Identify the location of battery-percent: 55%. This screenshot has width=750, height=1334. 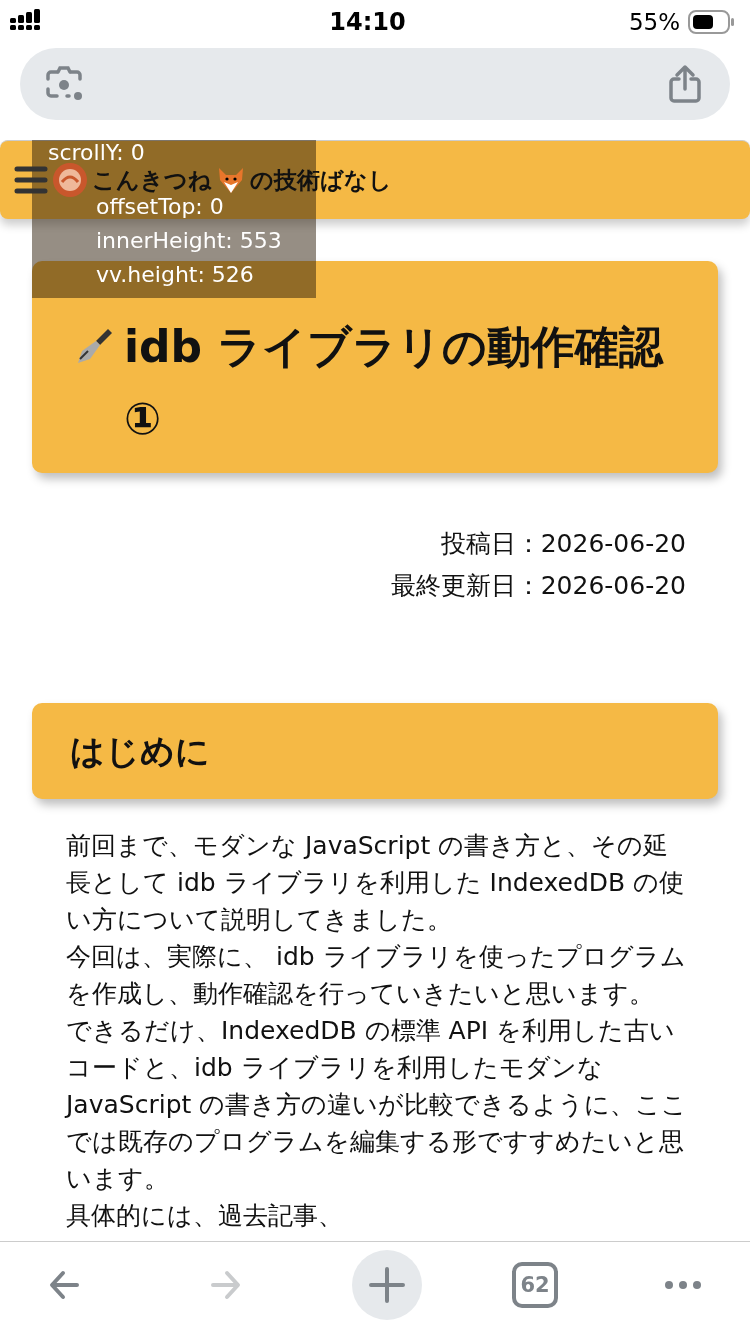
(654, 22).